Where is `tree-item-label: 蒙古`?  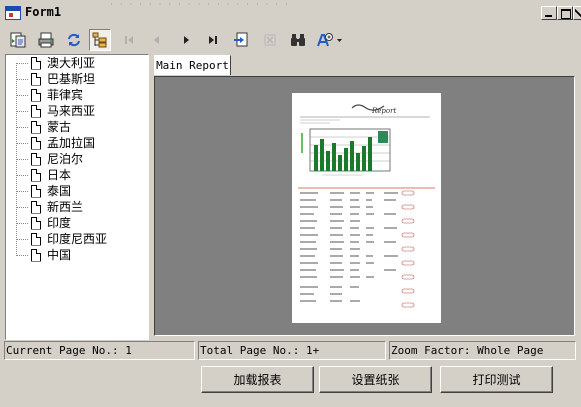
tree-item-label: 蒙古 is located at coordinates (59, 127).